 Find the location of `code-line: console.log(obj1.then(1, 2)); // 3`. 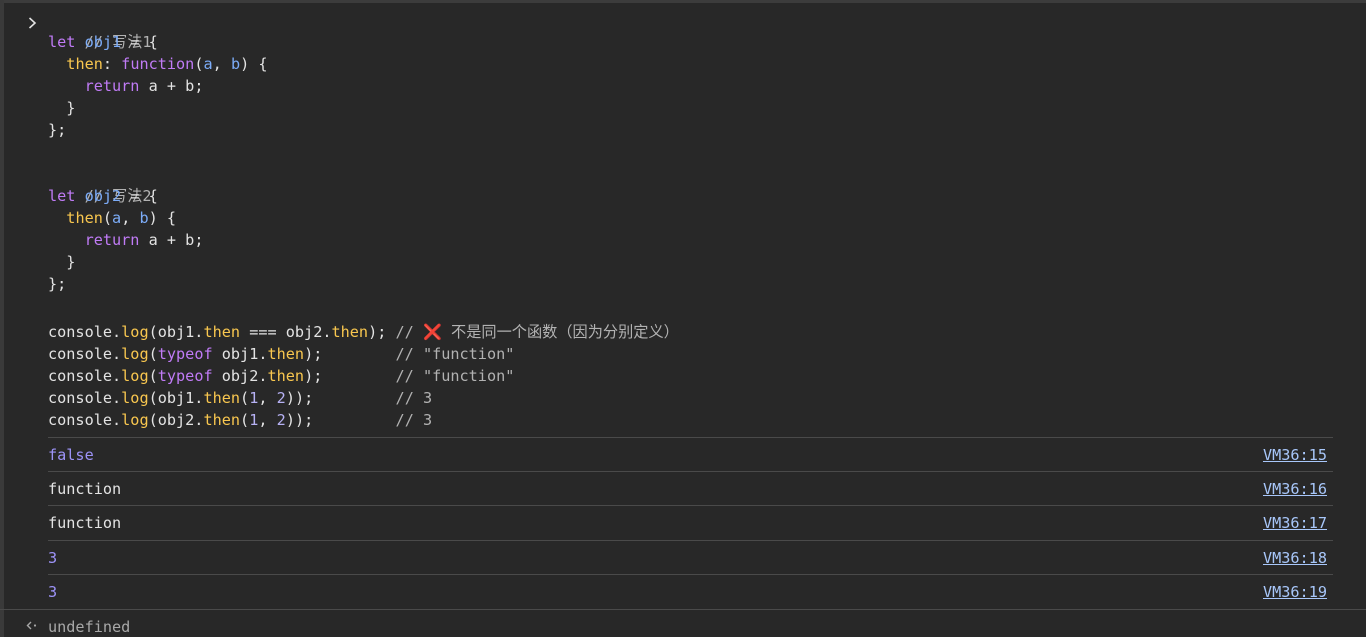

code-line: console.log(obj1.then(1, 2)); // 3 is located at coordinates (240, 398).